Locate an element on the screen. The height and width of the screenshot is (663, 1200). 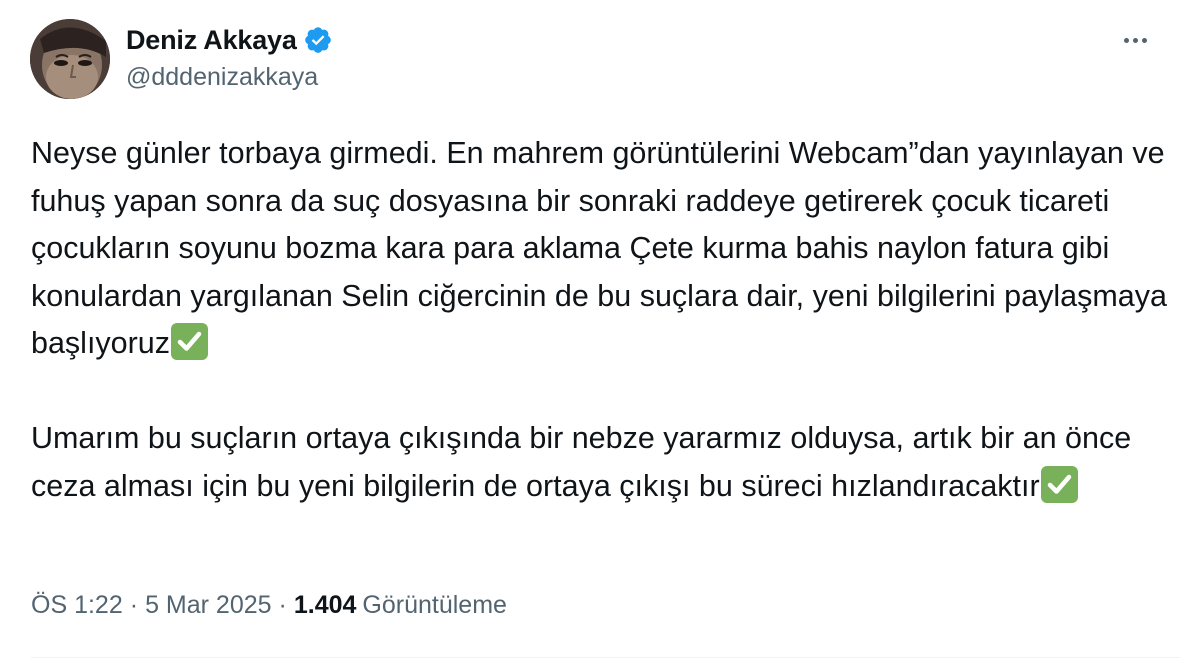
avatar-image is located at coordinates (70, 59).